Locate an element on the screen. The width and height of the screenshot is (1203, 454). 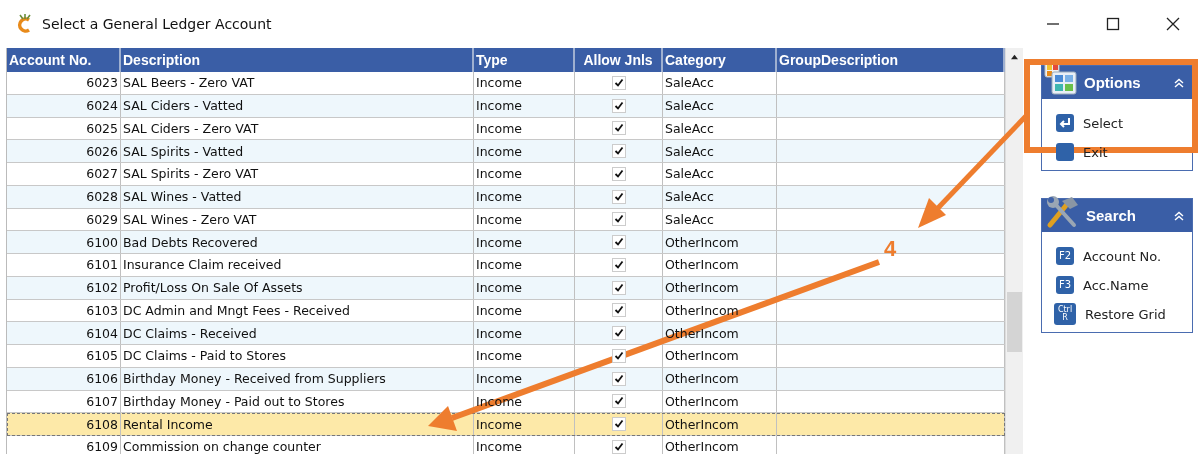
table-cell: SAL Beers - Zero VAT is located at coordinates (297, 83).